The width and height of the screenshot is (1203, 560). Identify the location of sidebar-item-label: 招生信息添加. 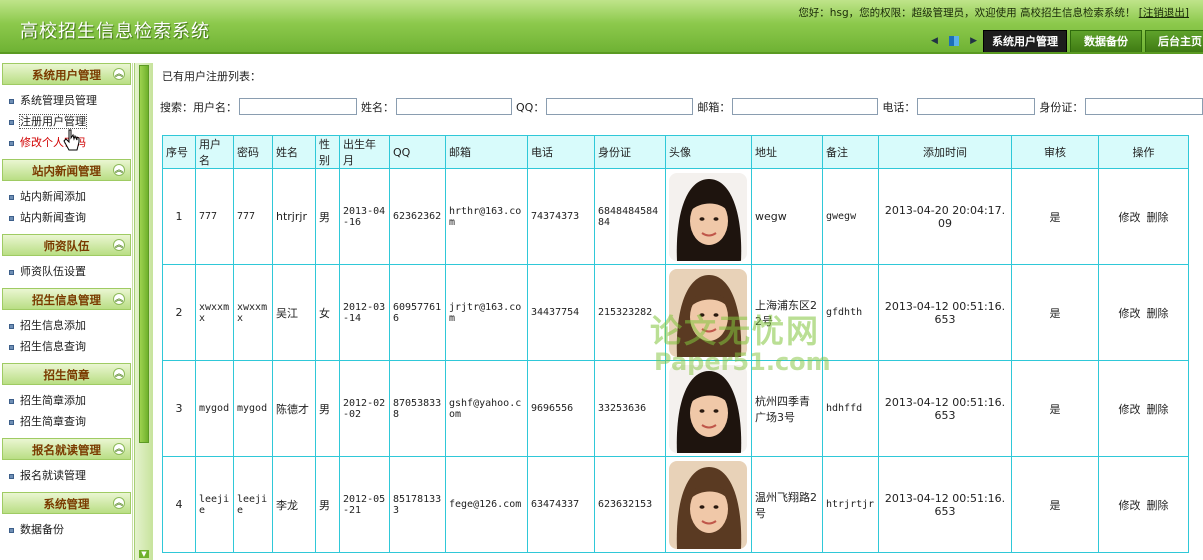
(53, 325).